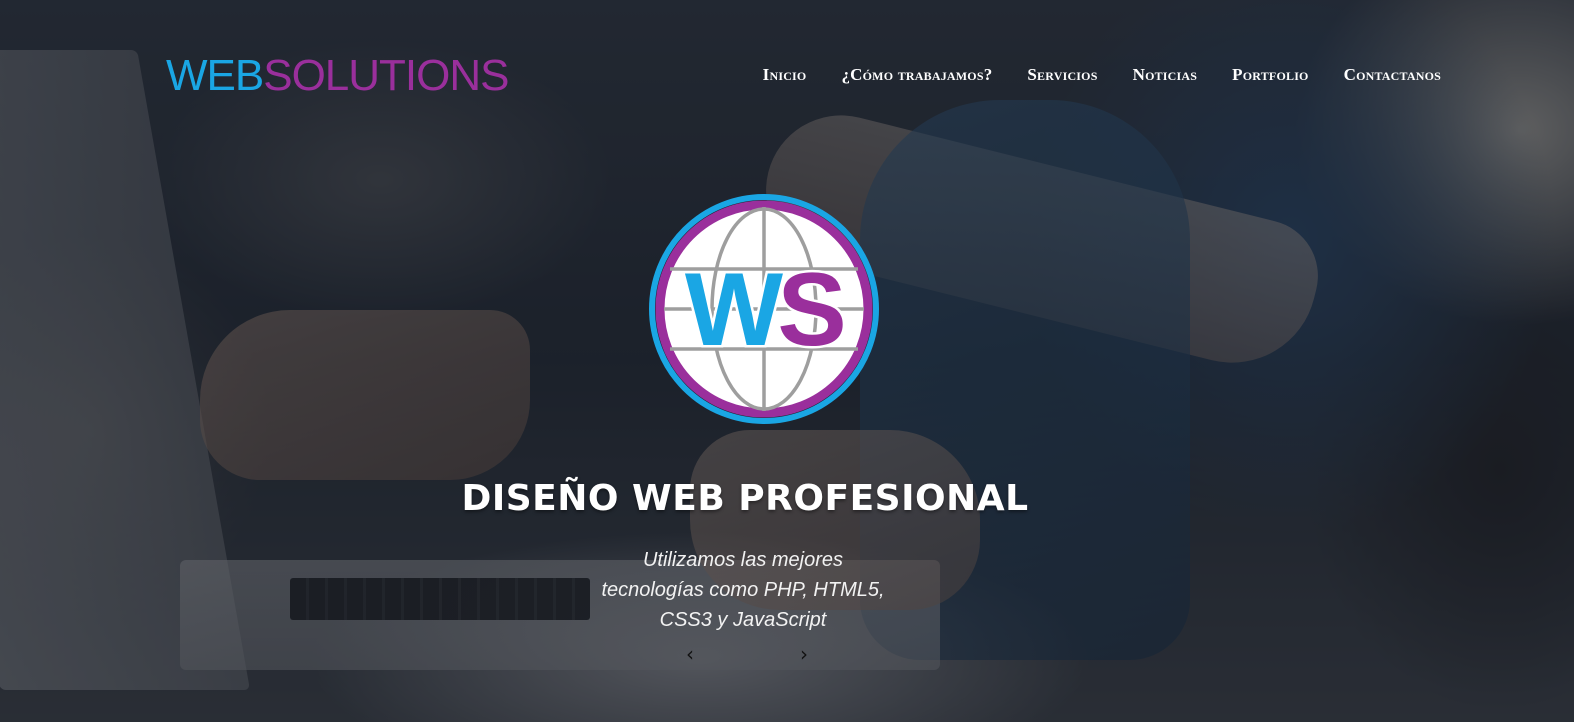 Image resolution: width=1574 pixels, height=722 pixels. Describe the element at coordinates (916, 75) in the screenshot. I see `nav-item-como-trabajamos: ¿Cómo trabajamos?` at that location.